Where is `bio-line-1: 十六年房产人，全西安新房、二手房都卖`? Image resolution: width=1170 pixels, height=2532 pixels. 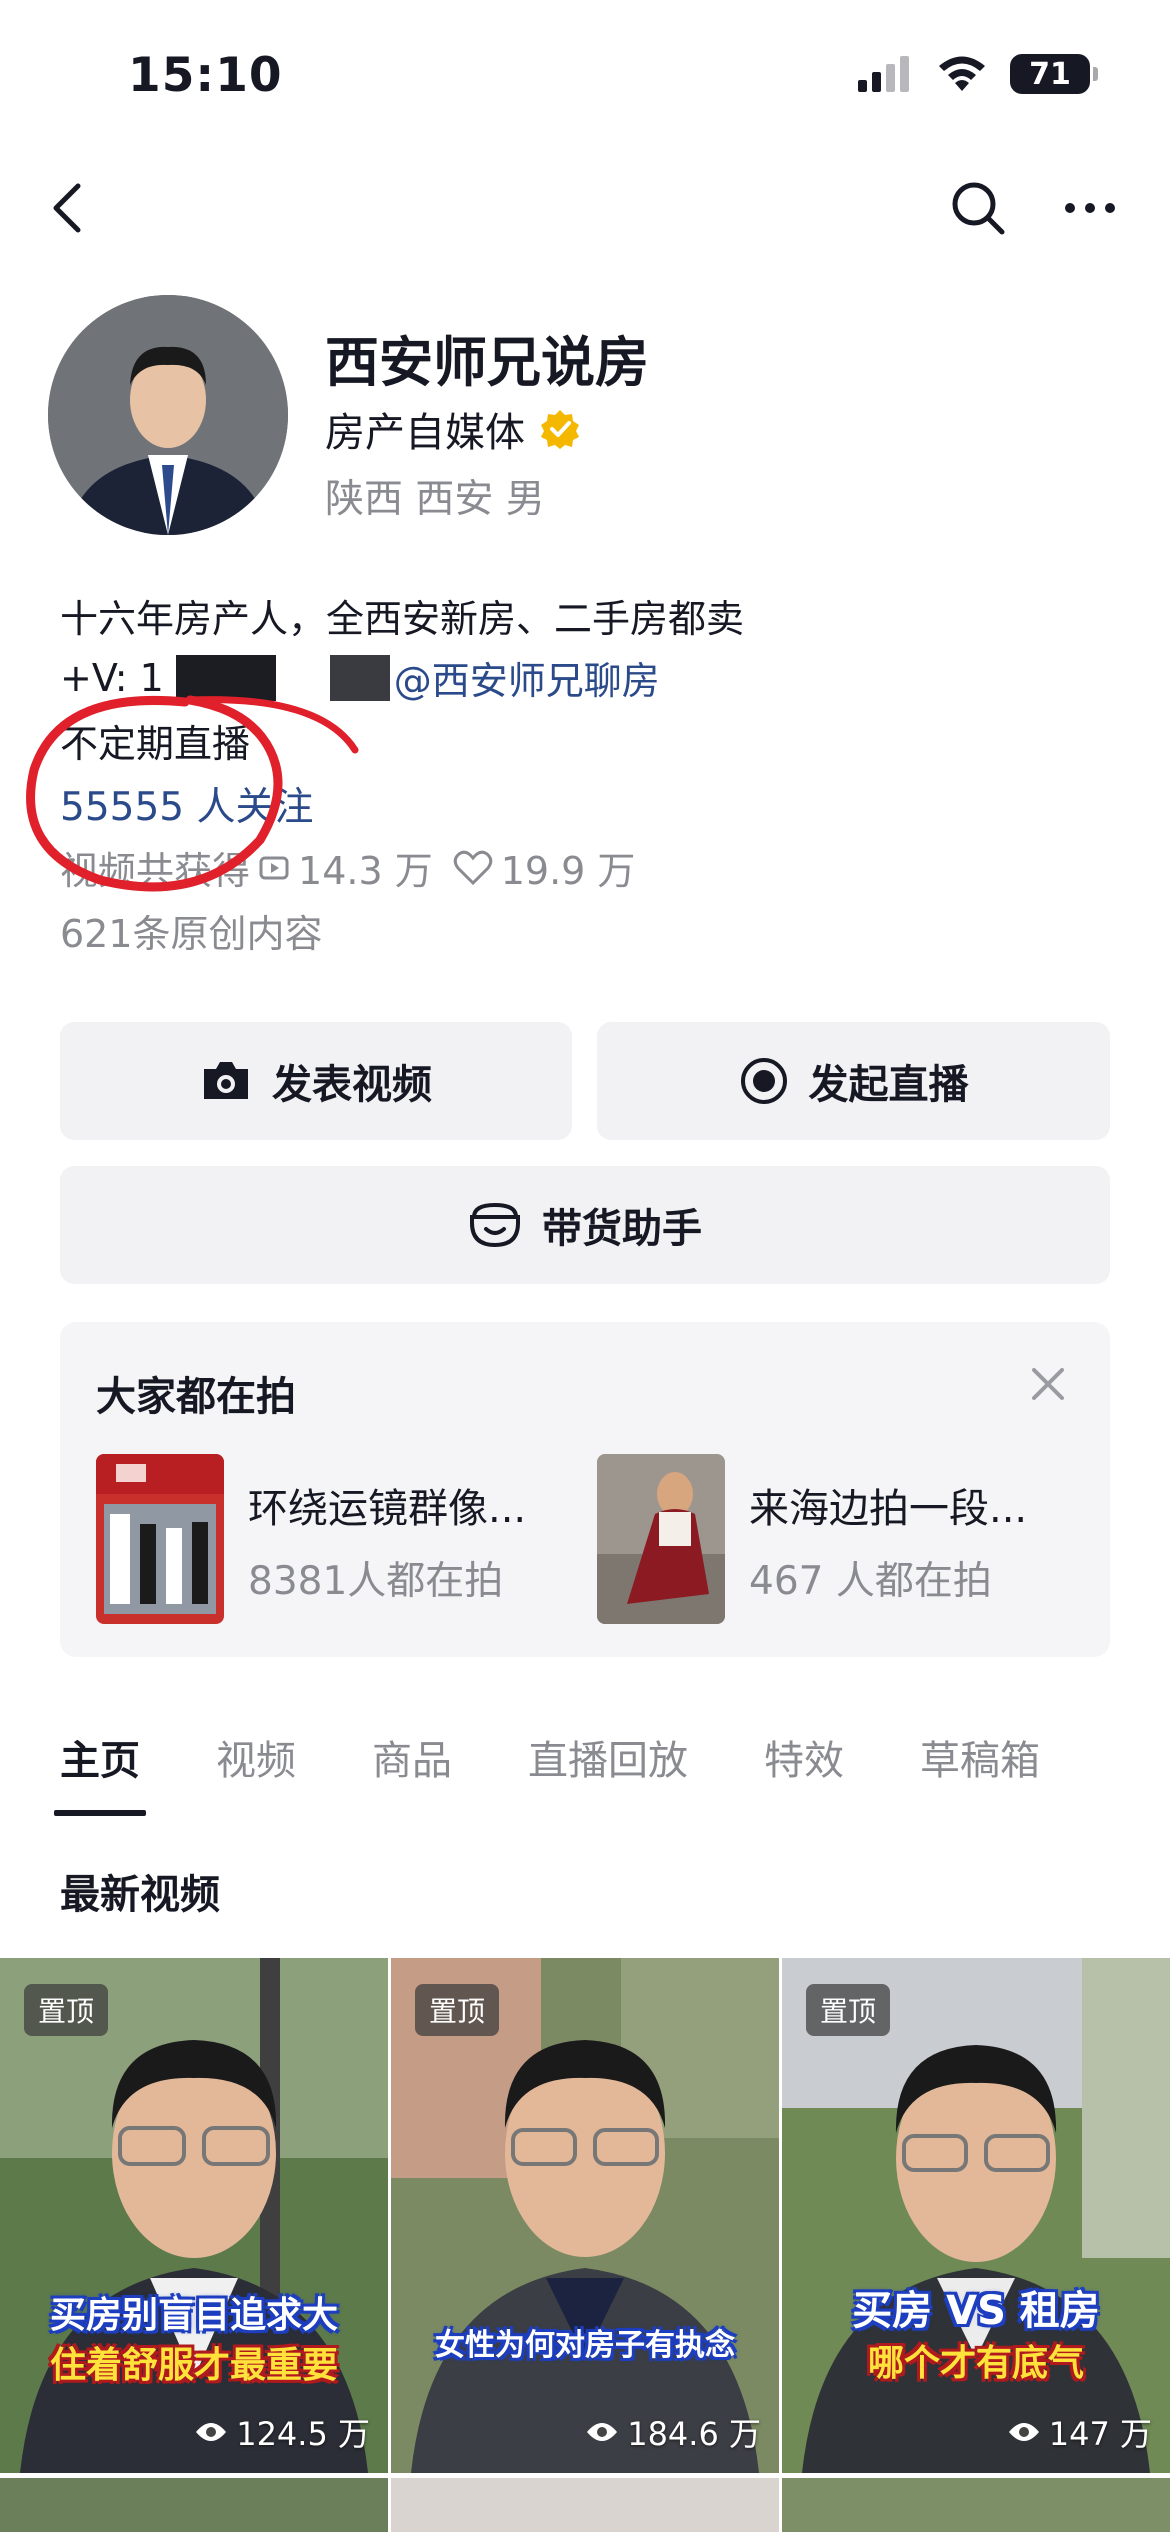 bio-line-1: 十六年房产人，全西安新房、二手房都卖 is located at coordinates (402, 619).